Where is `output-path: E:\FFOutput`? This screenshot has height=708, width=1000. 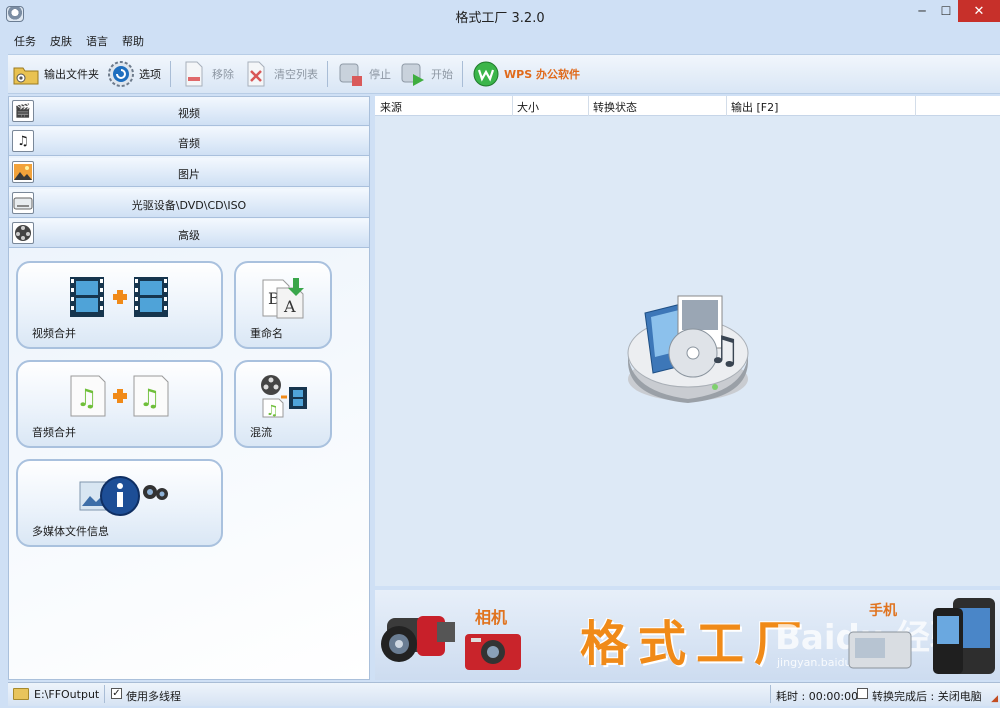 output-path: E:\FFOutput is located at coordinates (66, 694).